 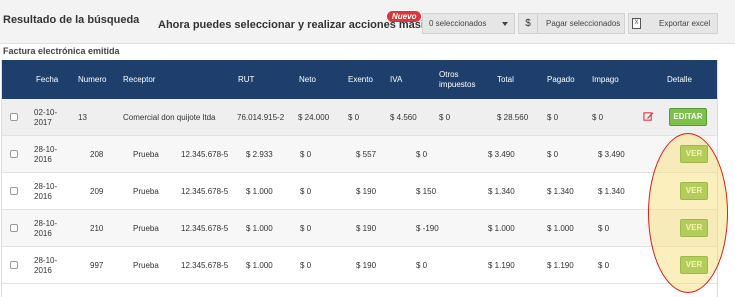 I want to click on cell-iva: $ 557, so click(x=366, y=154).